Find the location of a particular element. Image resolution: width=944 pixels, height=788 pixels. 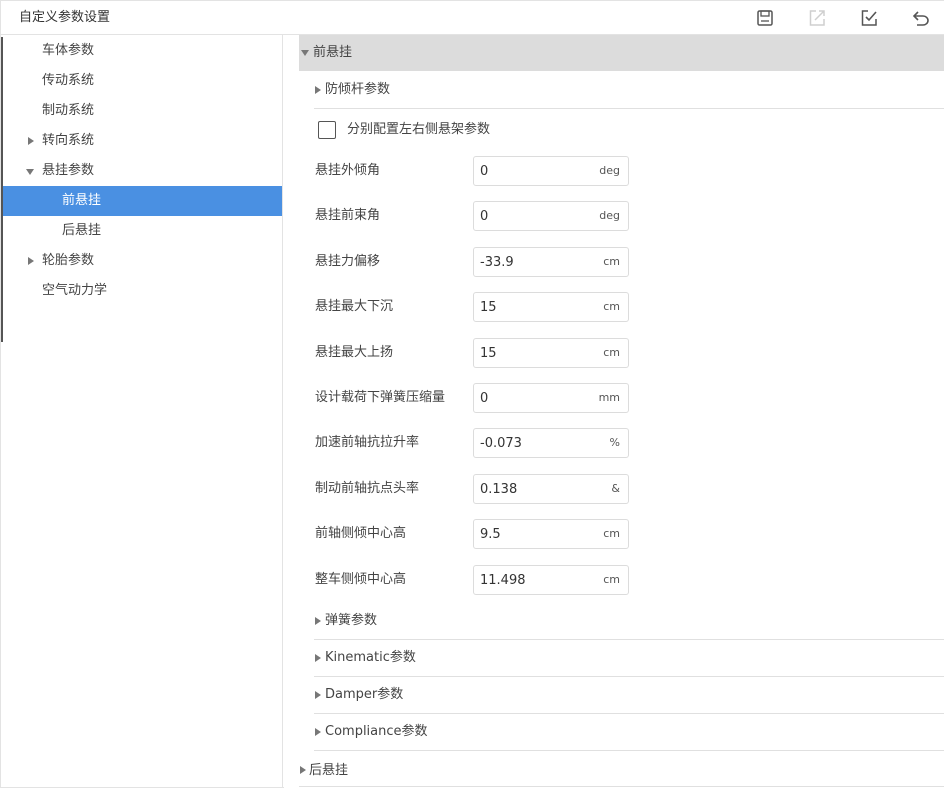

subsection-label: 弹簧参数 is located at coordinates (351, 620).